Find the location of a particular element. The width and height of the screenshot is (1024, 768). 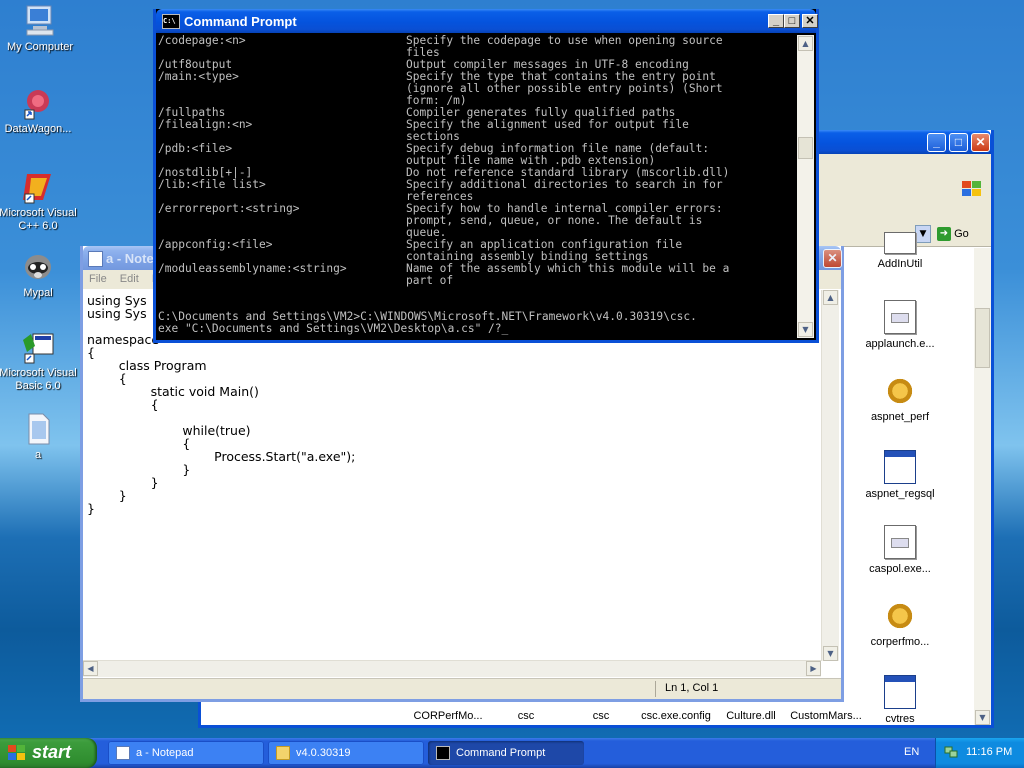

desktop-icon-visual-cpp: Microsoft Visual C++ 6.0 is located at coordinates (39, 201).